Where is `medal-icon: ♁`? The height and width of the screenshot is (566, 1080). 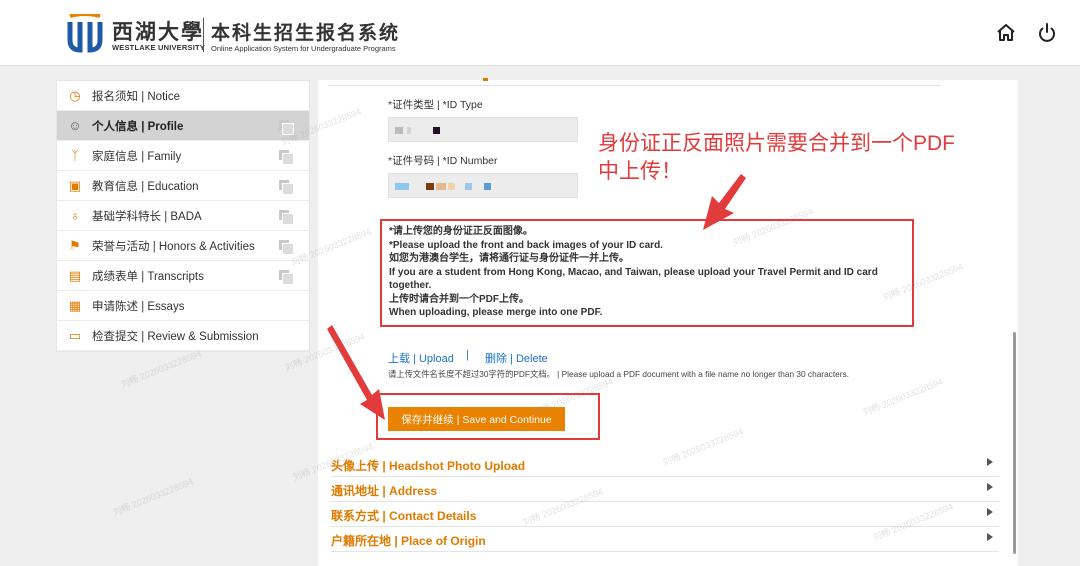
medal-icon: ♁ is located at coordinates (75, 215).